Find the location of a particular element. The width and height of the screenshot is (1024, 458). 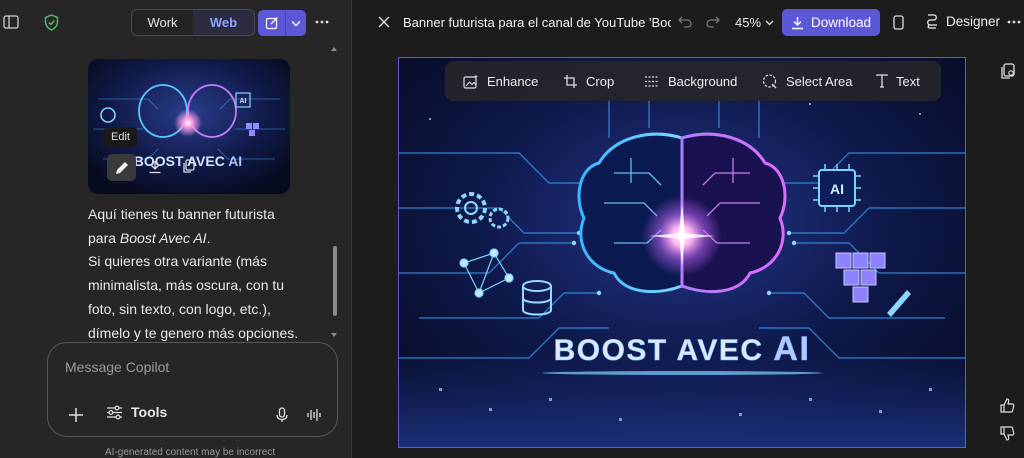

tools-button: Tools is located at coordinates (136, 412).